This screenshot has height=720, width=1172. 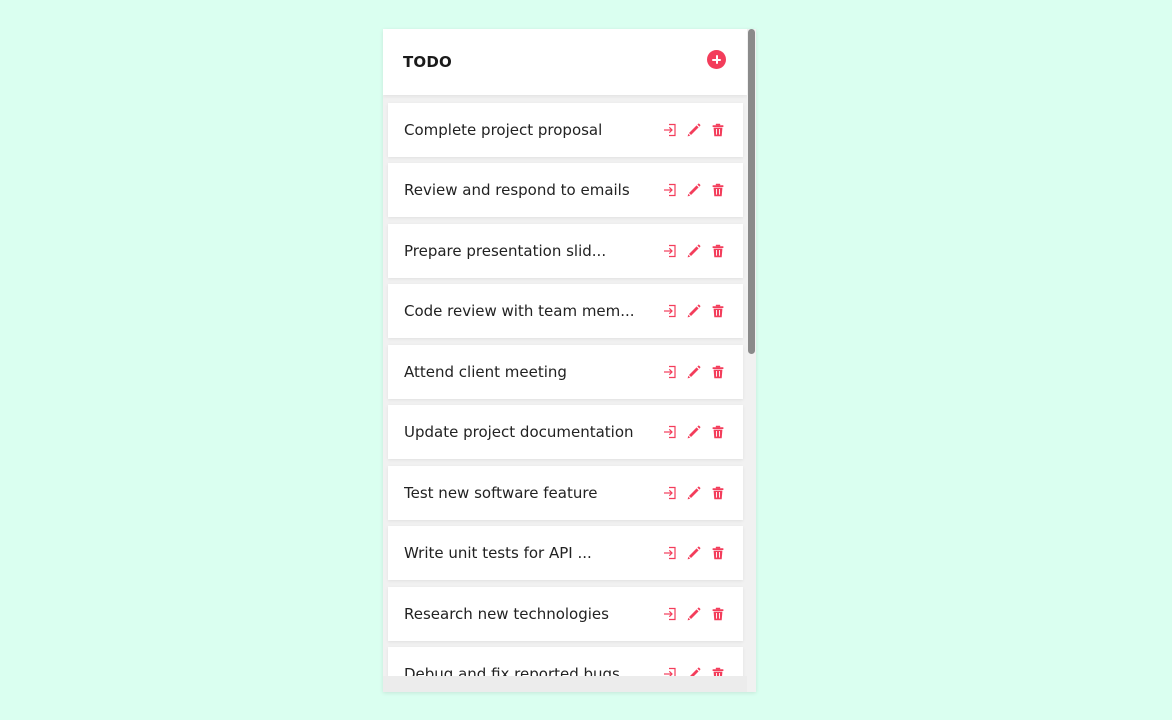 I want to click on list-item: Complete project proposal, so click(x=565, y=130).